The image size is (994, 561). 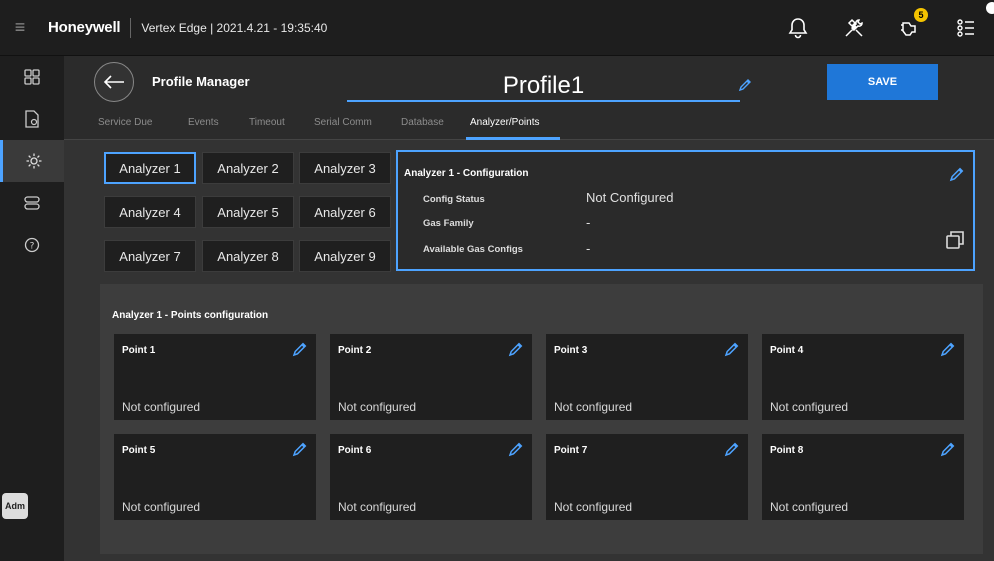 What do you see at coordinates (647, 377) in the screenshot?
I see `point-card: Point 3 Not configured` at bounding box center [647, 377].